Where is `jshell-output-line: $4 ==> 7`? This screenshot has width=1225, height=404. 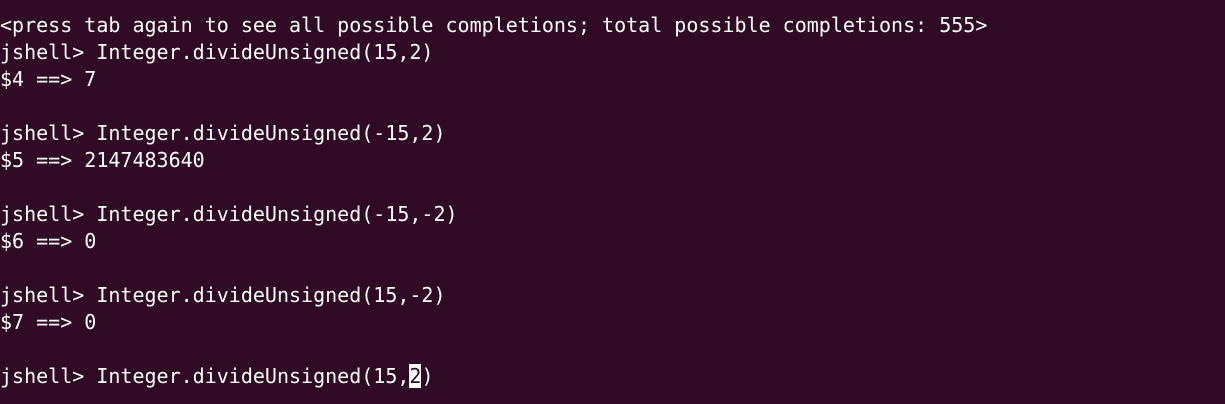
jshell-output-line: $4 ==> 7 is located at coordinates (48, 79).